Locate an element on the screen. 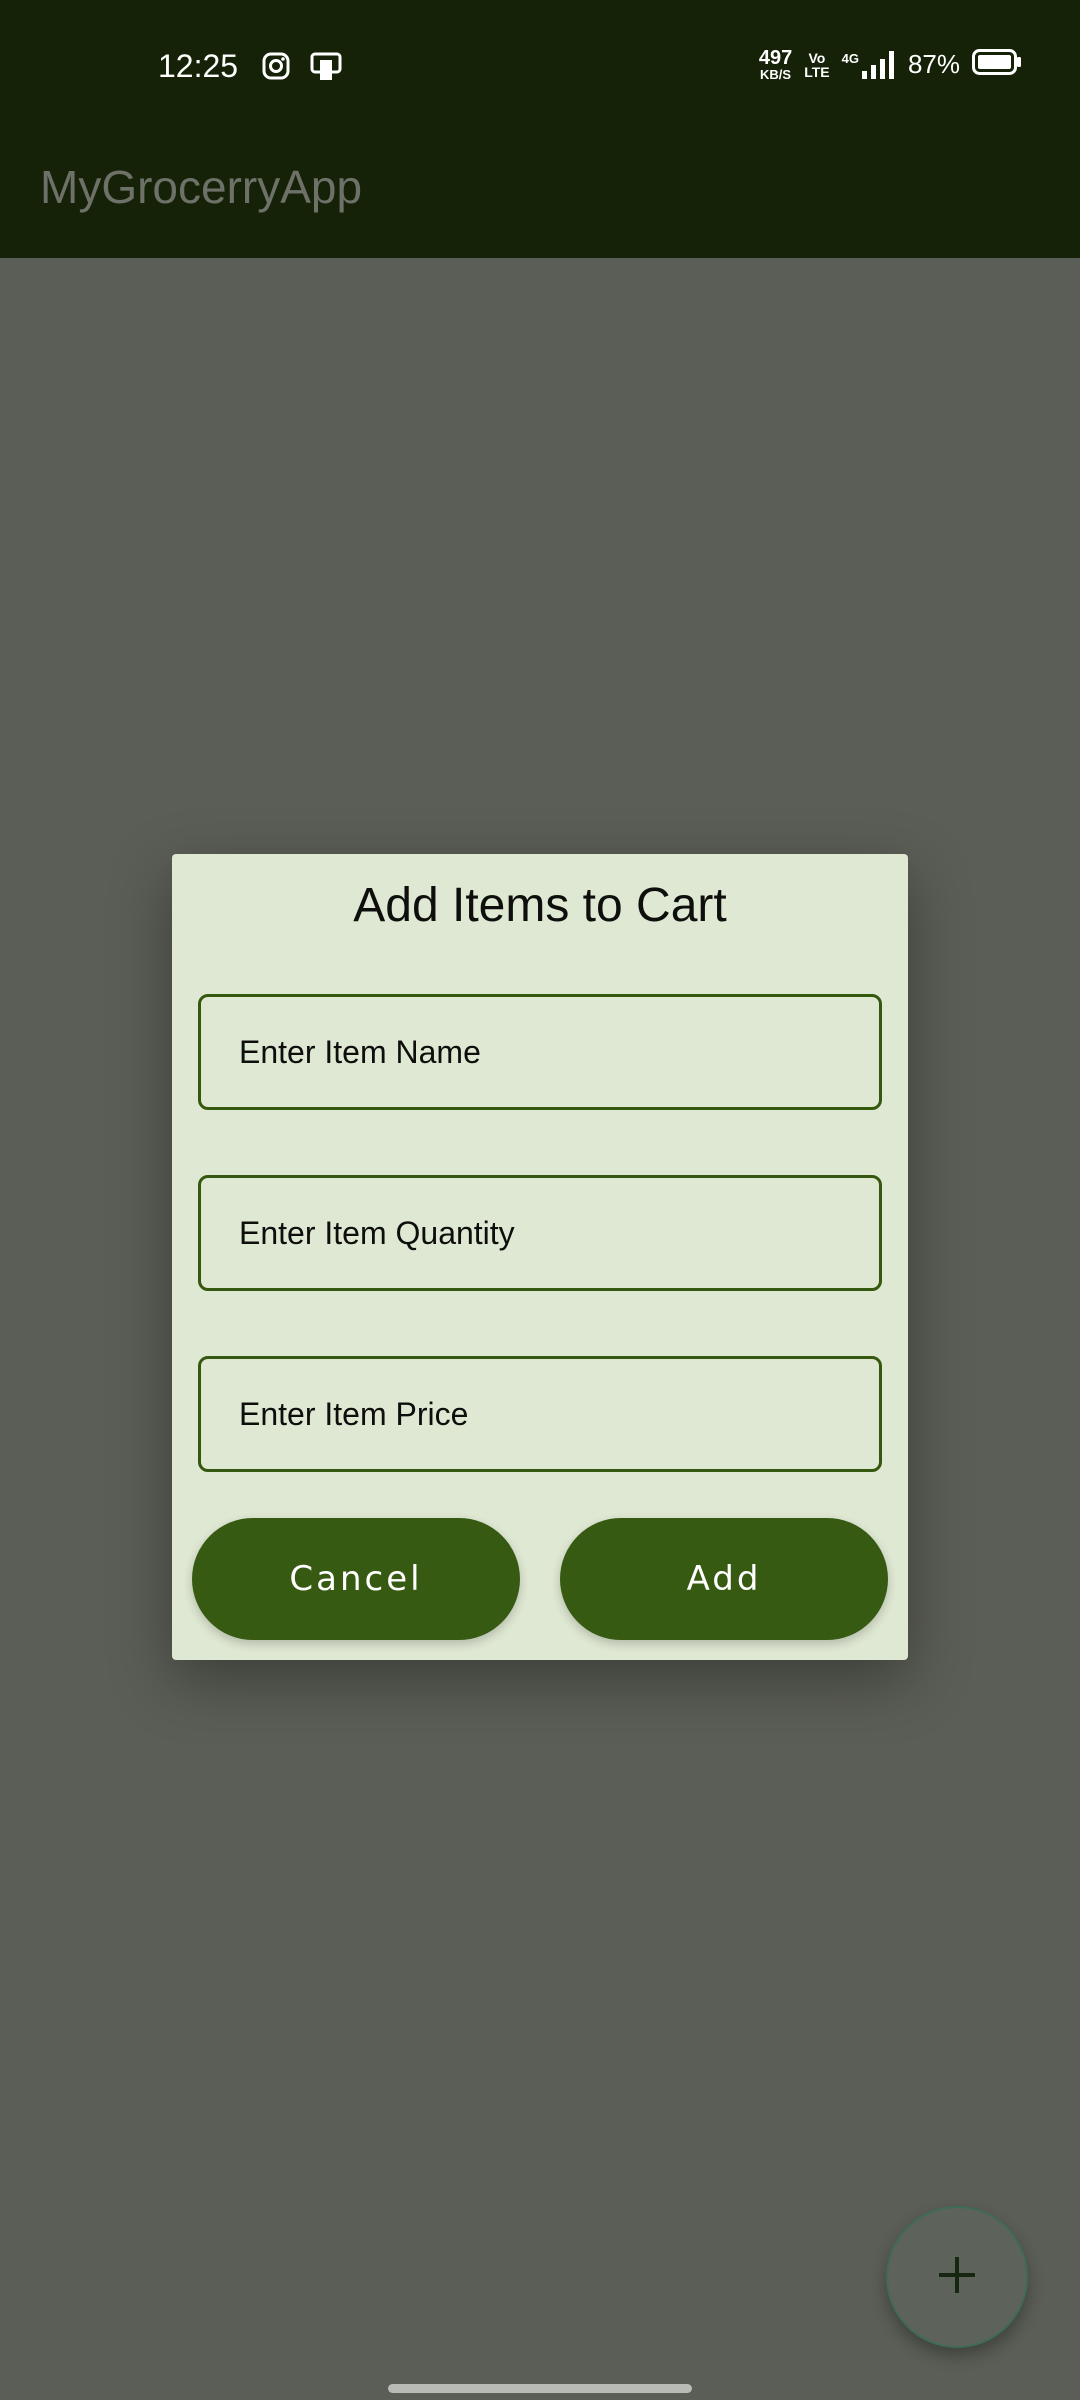  cancel-button: Cancel is located at coordinates (356, 1579).